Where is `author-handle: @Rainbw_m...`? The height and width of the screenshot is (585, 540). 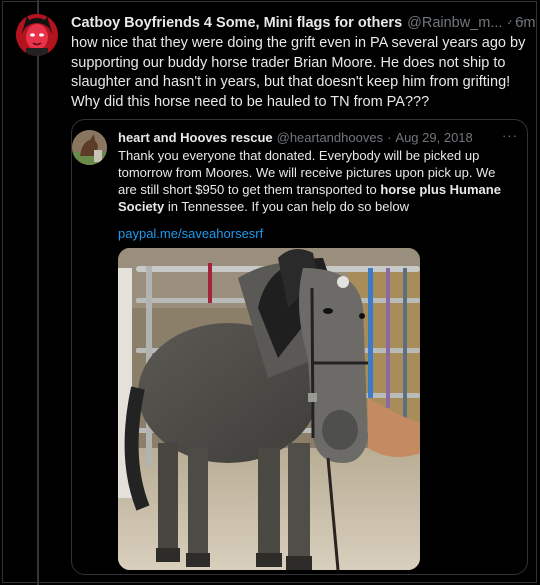
author-handle: @Rainbw_m... is located at coordinates (454, 23).